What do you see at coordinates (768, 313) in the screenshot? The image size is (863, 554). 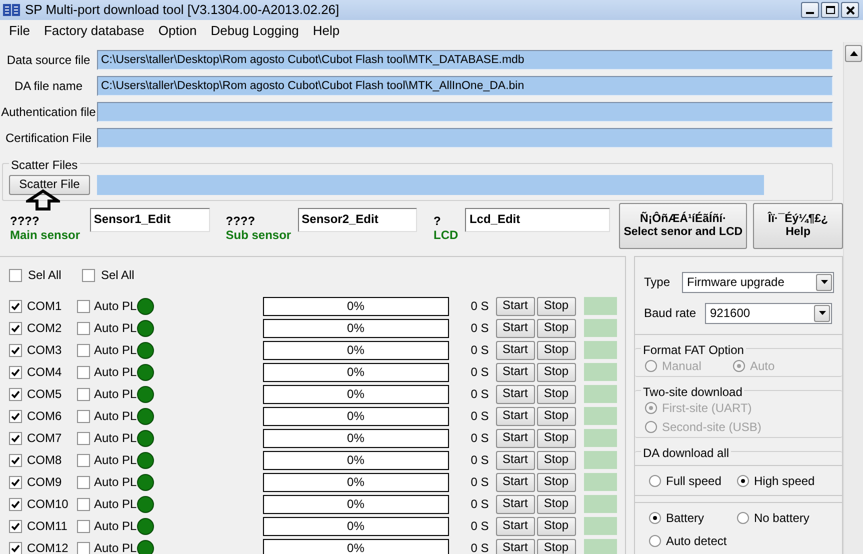 I see `dropdown: 921600` at bounding box center [768, 313].